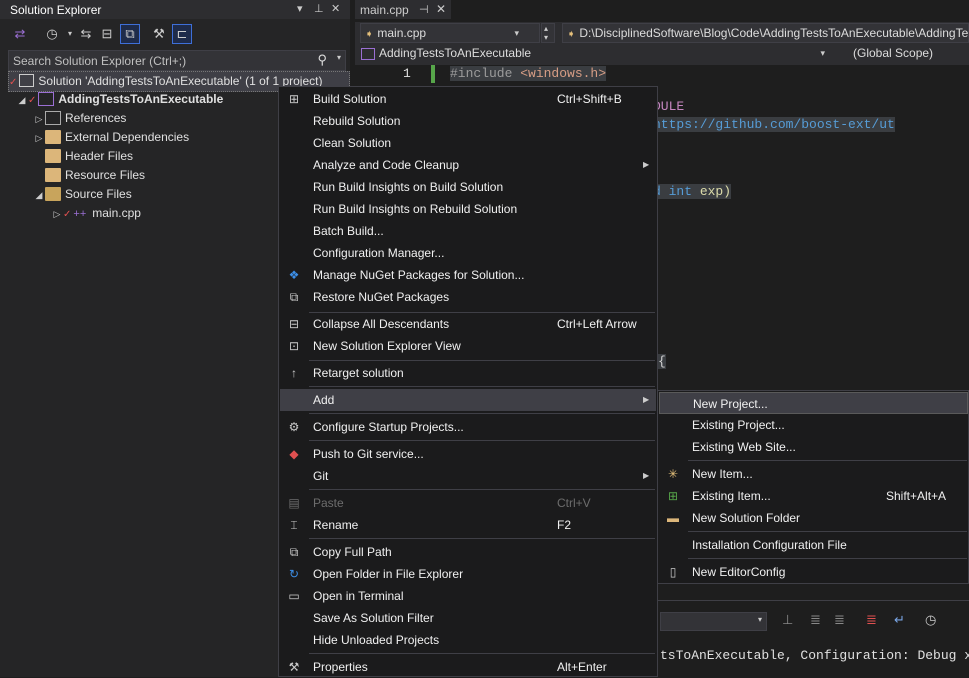  Describe the element at coordinates (468, 525) in the screenshot. I see `menu-item-rename: ⌶ Rename F2` at that location.